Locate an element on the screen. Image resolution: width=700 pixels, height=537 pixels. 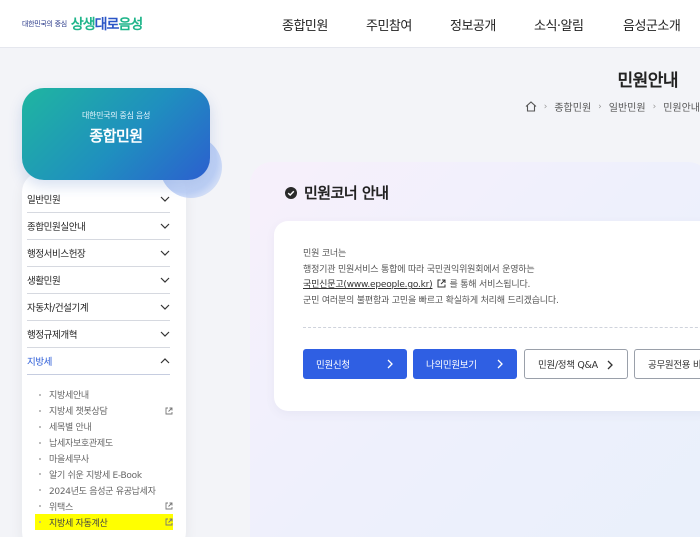
submenu-item-highlighted: 지방세 자동계산 is located at coordinates (104, 522).